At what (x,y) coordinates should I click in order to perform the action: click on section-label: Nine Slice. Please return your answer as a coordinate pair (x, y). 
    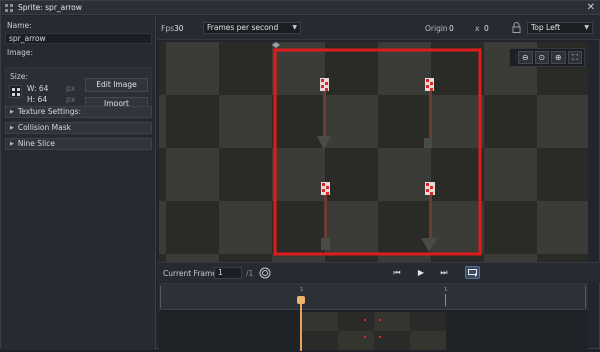
    Looking at the image, I should click on (36, 143).